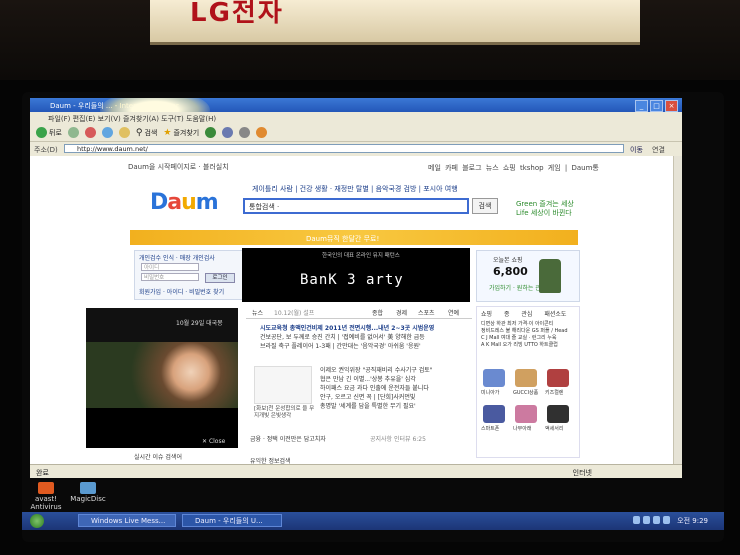 The width and height of the screenshot is (740, 555). What do you see at coordinates (37, 521) in the screenshot?
I see `start-button` at bounding box center [37, 521].